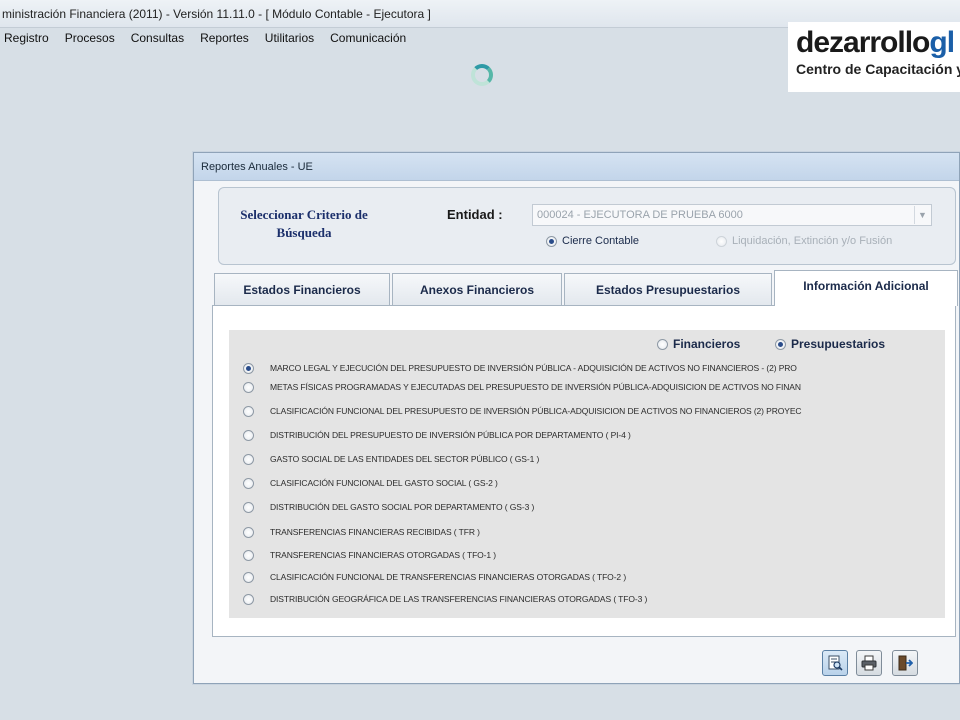  I want to click on tab-informacion-adicional: Información Adicional, so click(866, 288).